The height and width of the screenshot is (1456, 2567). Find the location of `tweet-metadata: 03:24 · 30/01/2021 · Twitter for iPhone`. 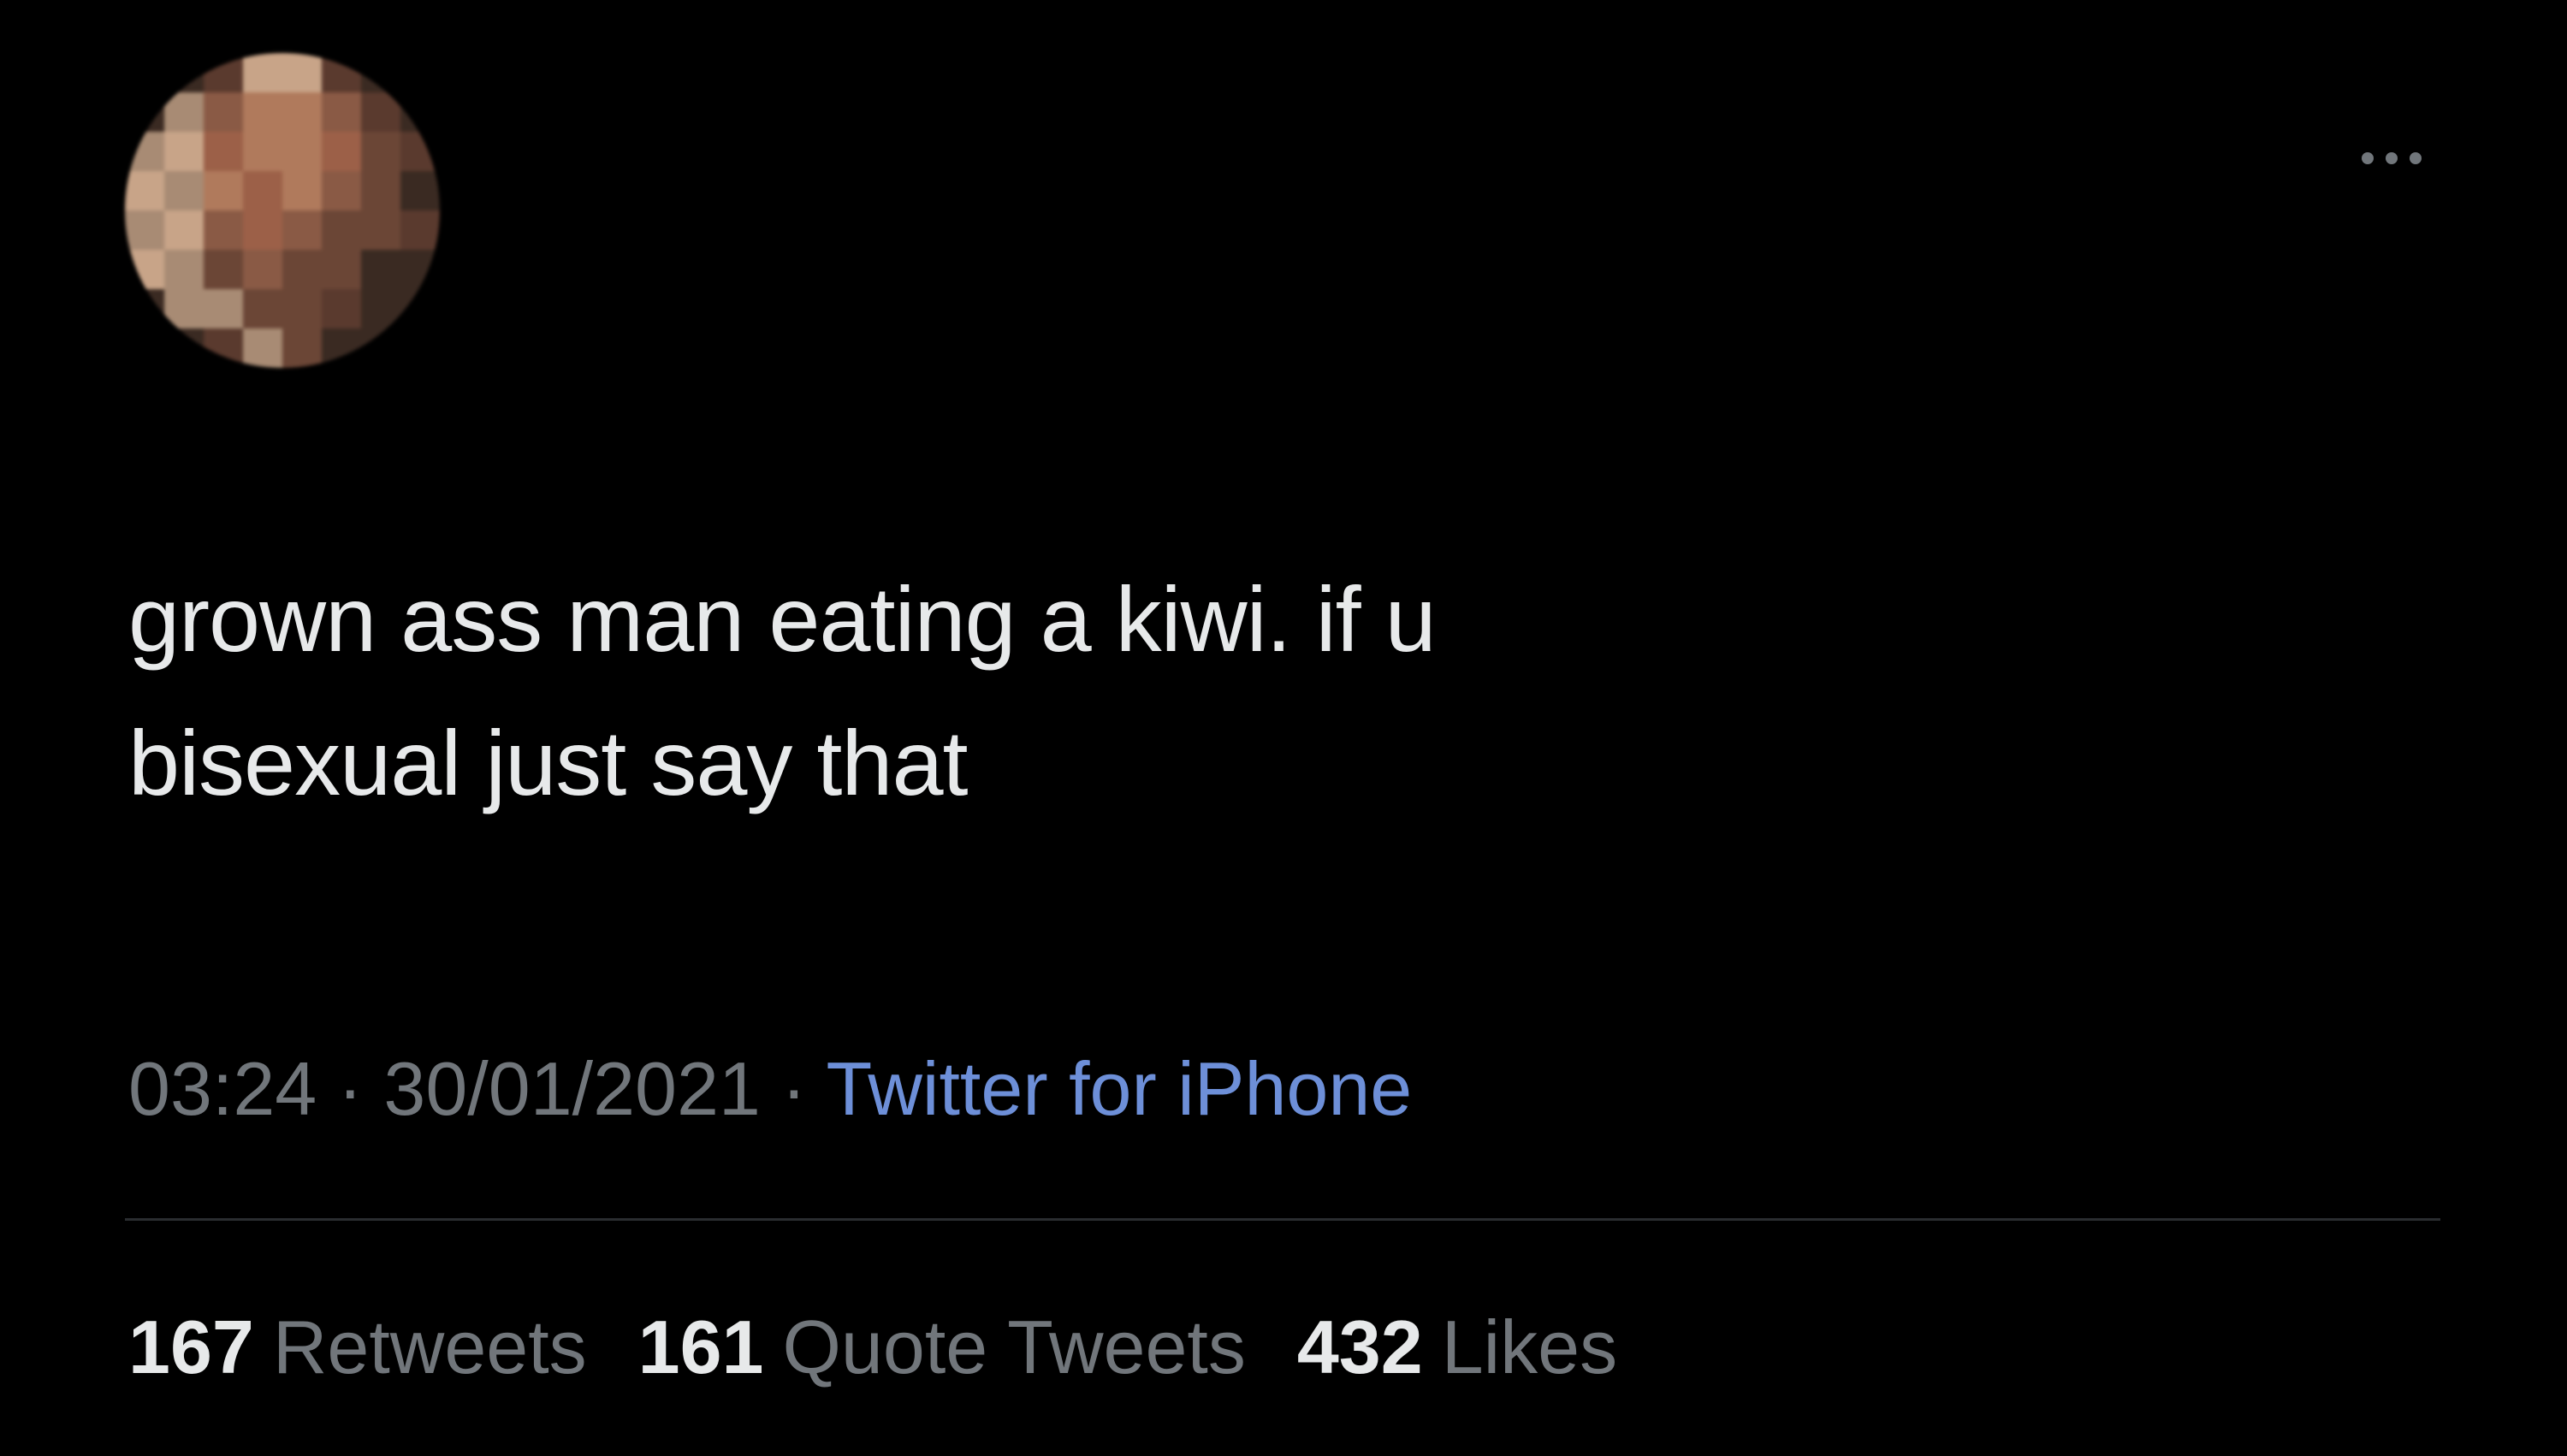

tweet-metadata: 03:24 · 30/01/2021 · Twitter for iPhone is located at coordinates (770, 1089).